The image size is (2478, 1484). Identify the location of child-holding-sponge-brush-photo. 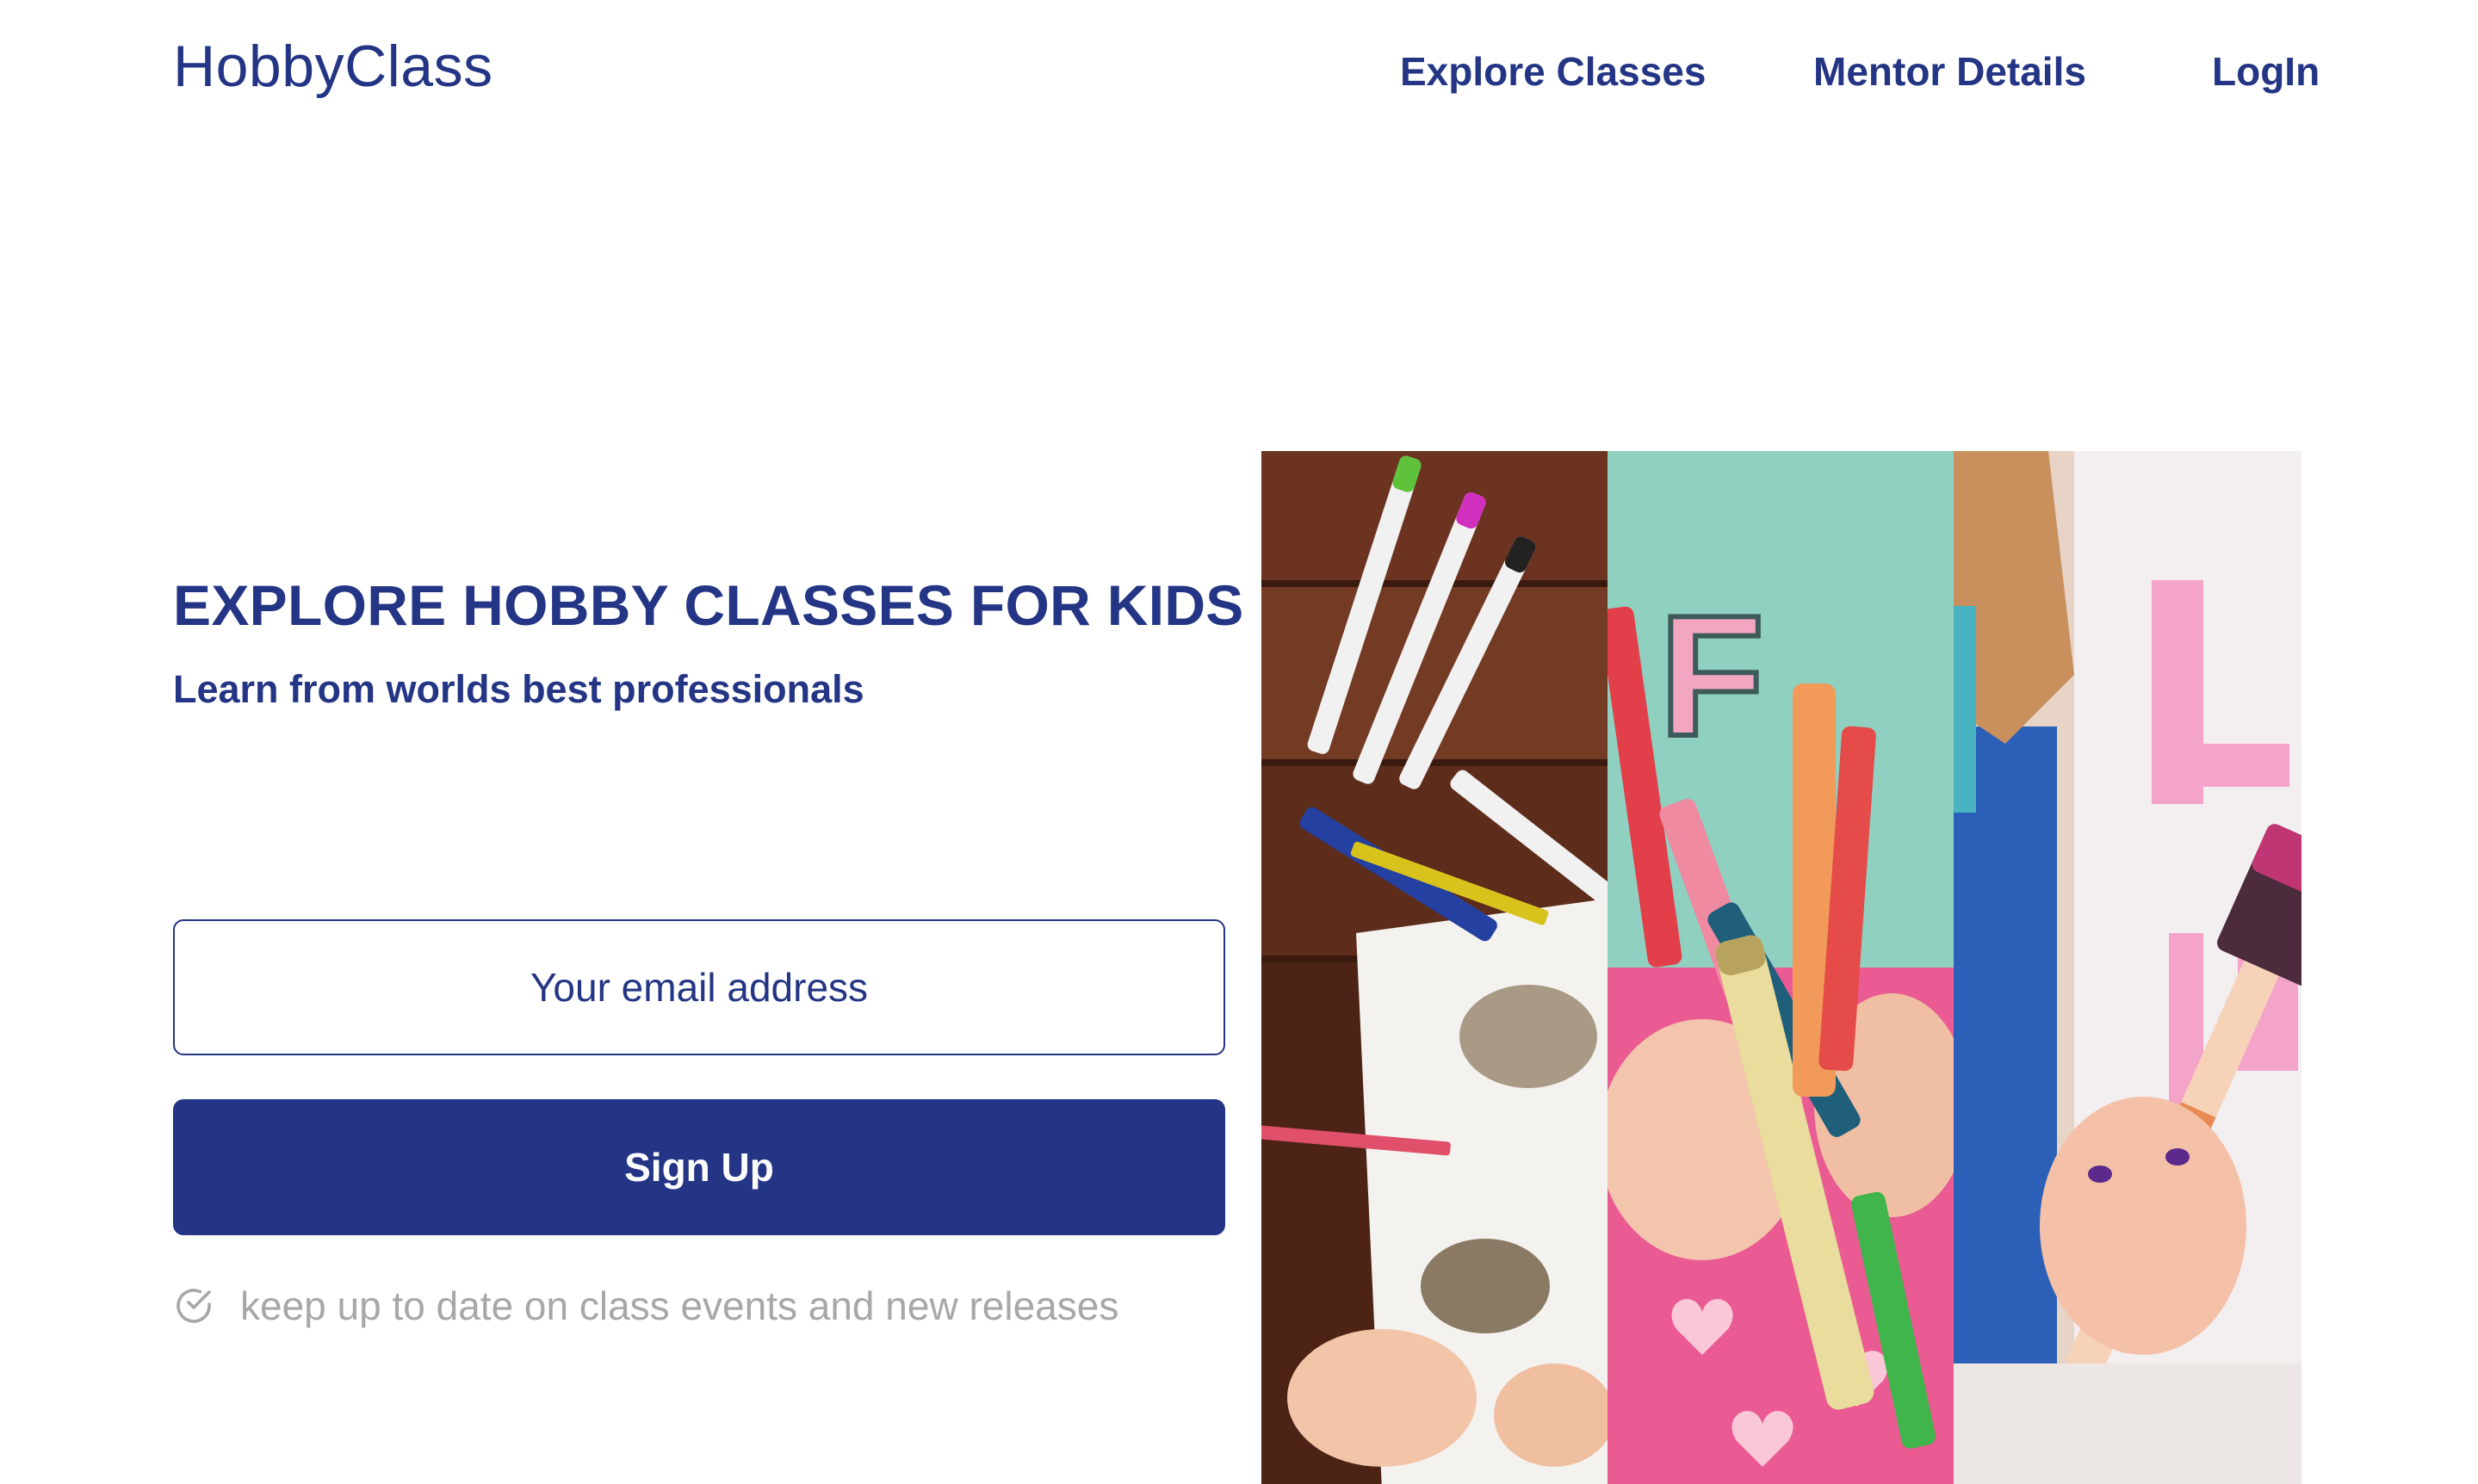
(2127, 967).